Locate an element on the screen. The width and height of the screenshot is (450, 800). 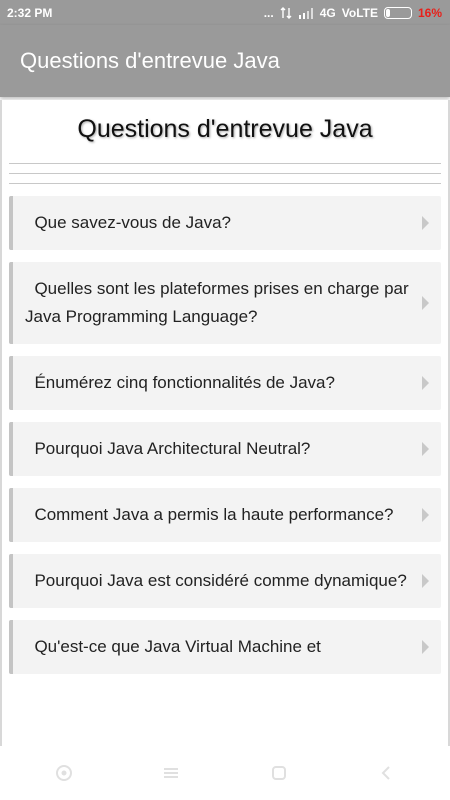
square-icon is located at coordinates (278, 773).